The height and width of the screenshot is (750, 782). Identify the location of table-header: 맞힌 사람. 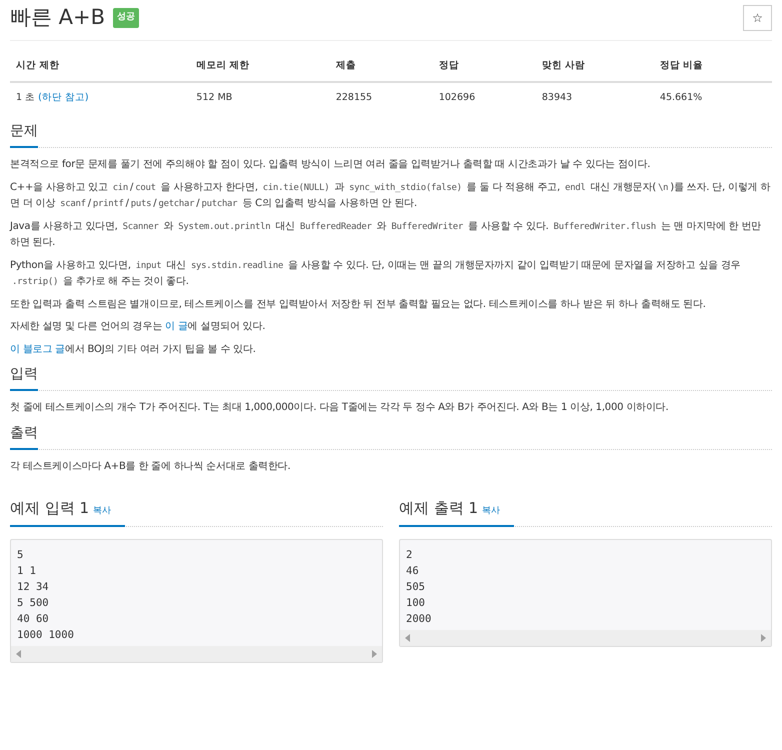
(595, 66).